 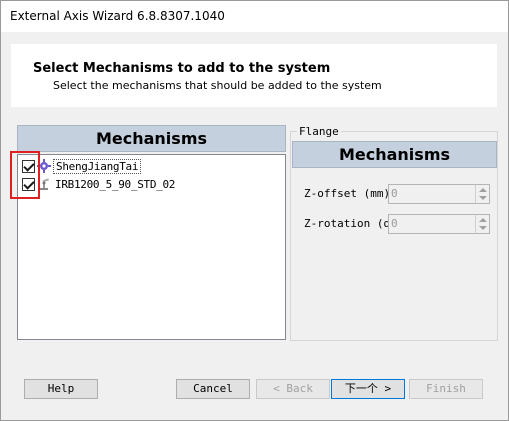 What do you see at coordinates (394, 223) in the screenshot?
I see `z-rotation-value: 0` at bounding box center [394, 223].